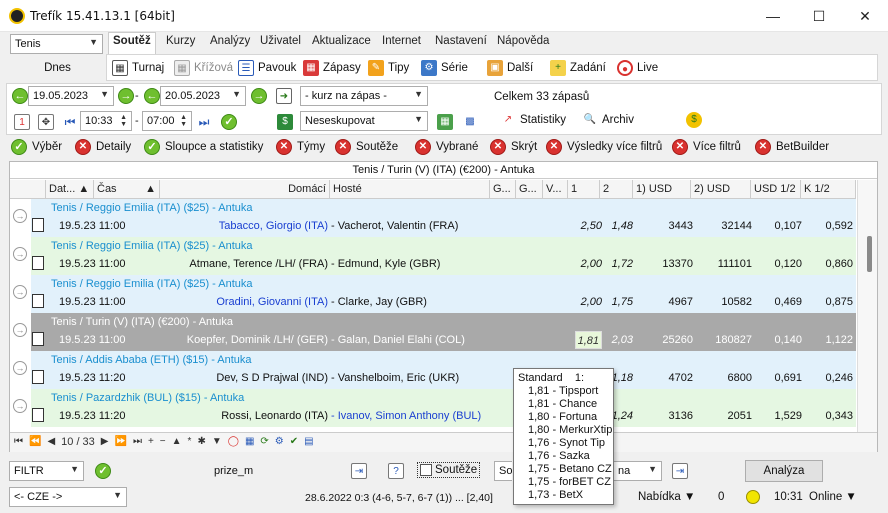 This screenshot has width=888, height=513. What do you see at coordinates (230, 41) in the screenshot?
I see `menu-analyzy: Analýzy` at bounding box center [230, 41].